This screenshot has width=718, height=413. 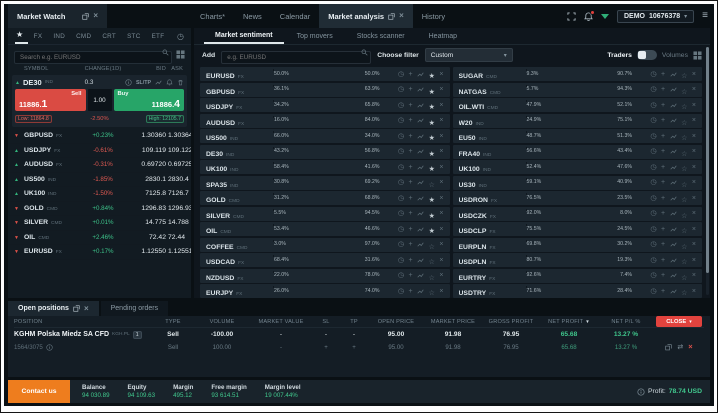 What do you see at coordinates (99, 180) in the screenshot?
I see `market-watch-row: US500IND -1.85% 2830.1 2830.4` at bounding box center [99, 180].